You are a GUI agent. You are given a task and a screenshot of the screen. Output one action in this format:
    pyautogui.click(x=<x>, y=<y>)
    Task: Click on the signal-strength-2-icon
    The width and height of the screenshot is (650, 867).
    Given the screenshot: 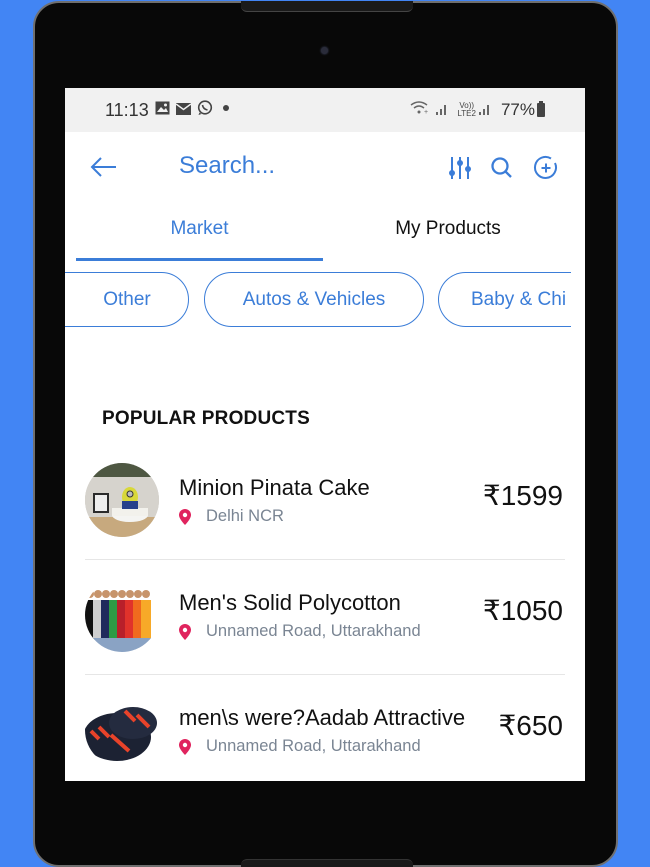 What is the action you would take?
    pyautogui.click(x=484, y=110)
    